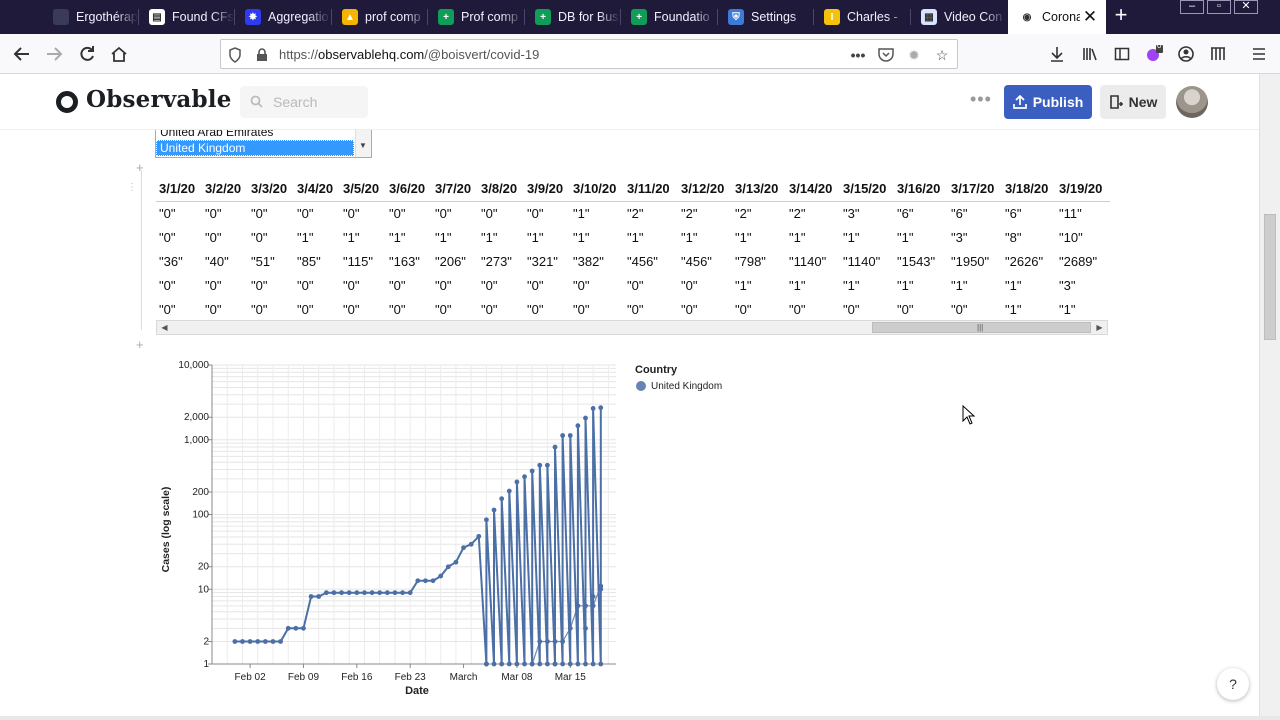 The width and height of the screenshot is (1280, 720). I want to click on extension-button: 0, so click(1154, 54).